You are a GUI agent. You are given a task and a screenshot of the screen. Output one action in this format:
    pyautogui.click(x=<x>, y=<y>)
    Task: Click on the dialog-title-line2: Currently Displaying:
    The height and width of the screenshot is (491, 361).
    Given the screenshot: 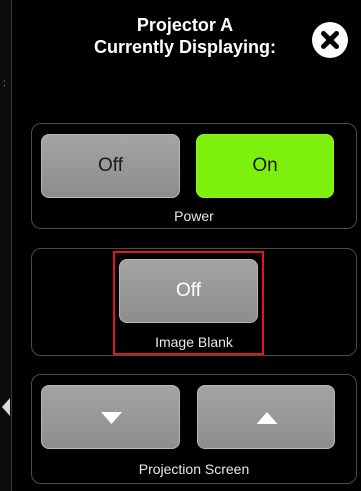 What is the action you would take?
    pyautogui.click(x=185, y=47)
    